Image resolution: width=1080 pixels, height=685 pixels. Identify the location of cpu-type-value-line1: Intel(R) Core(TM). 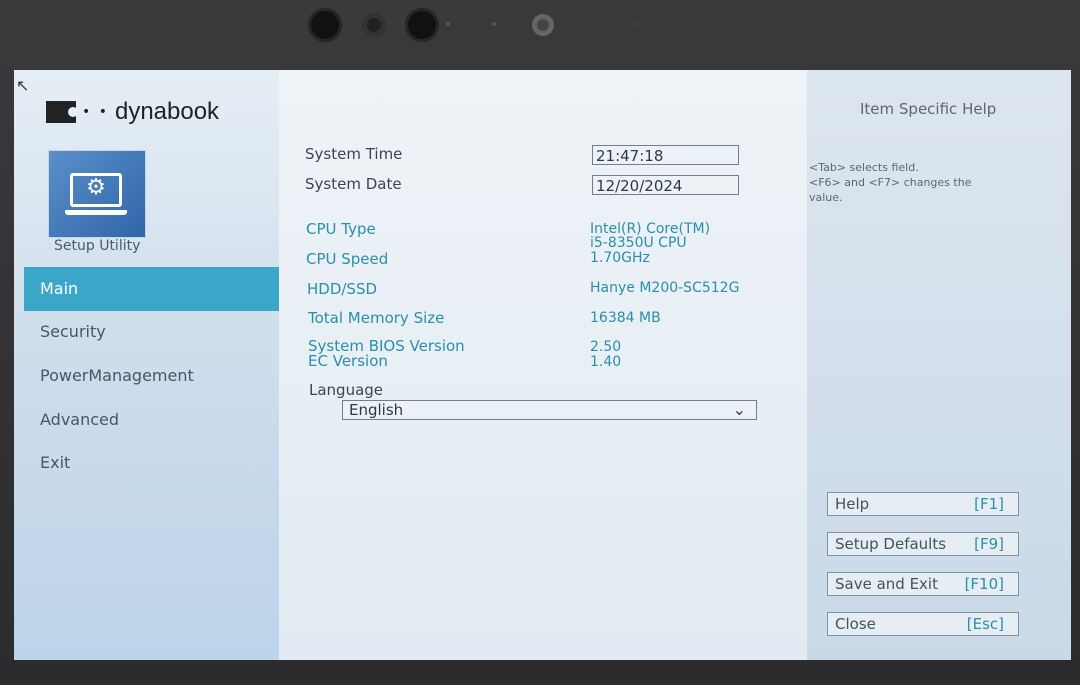
(650, 229).